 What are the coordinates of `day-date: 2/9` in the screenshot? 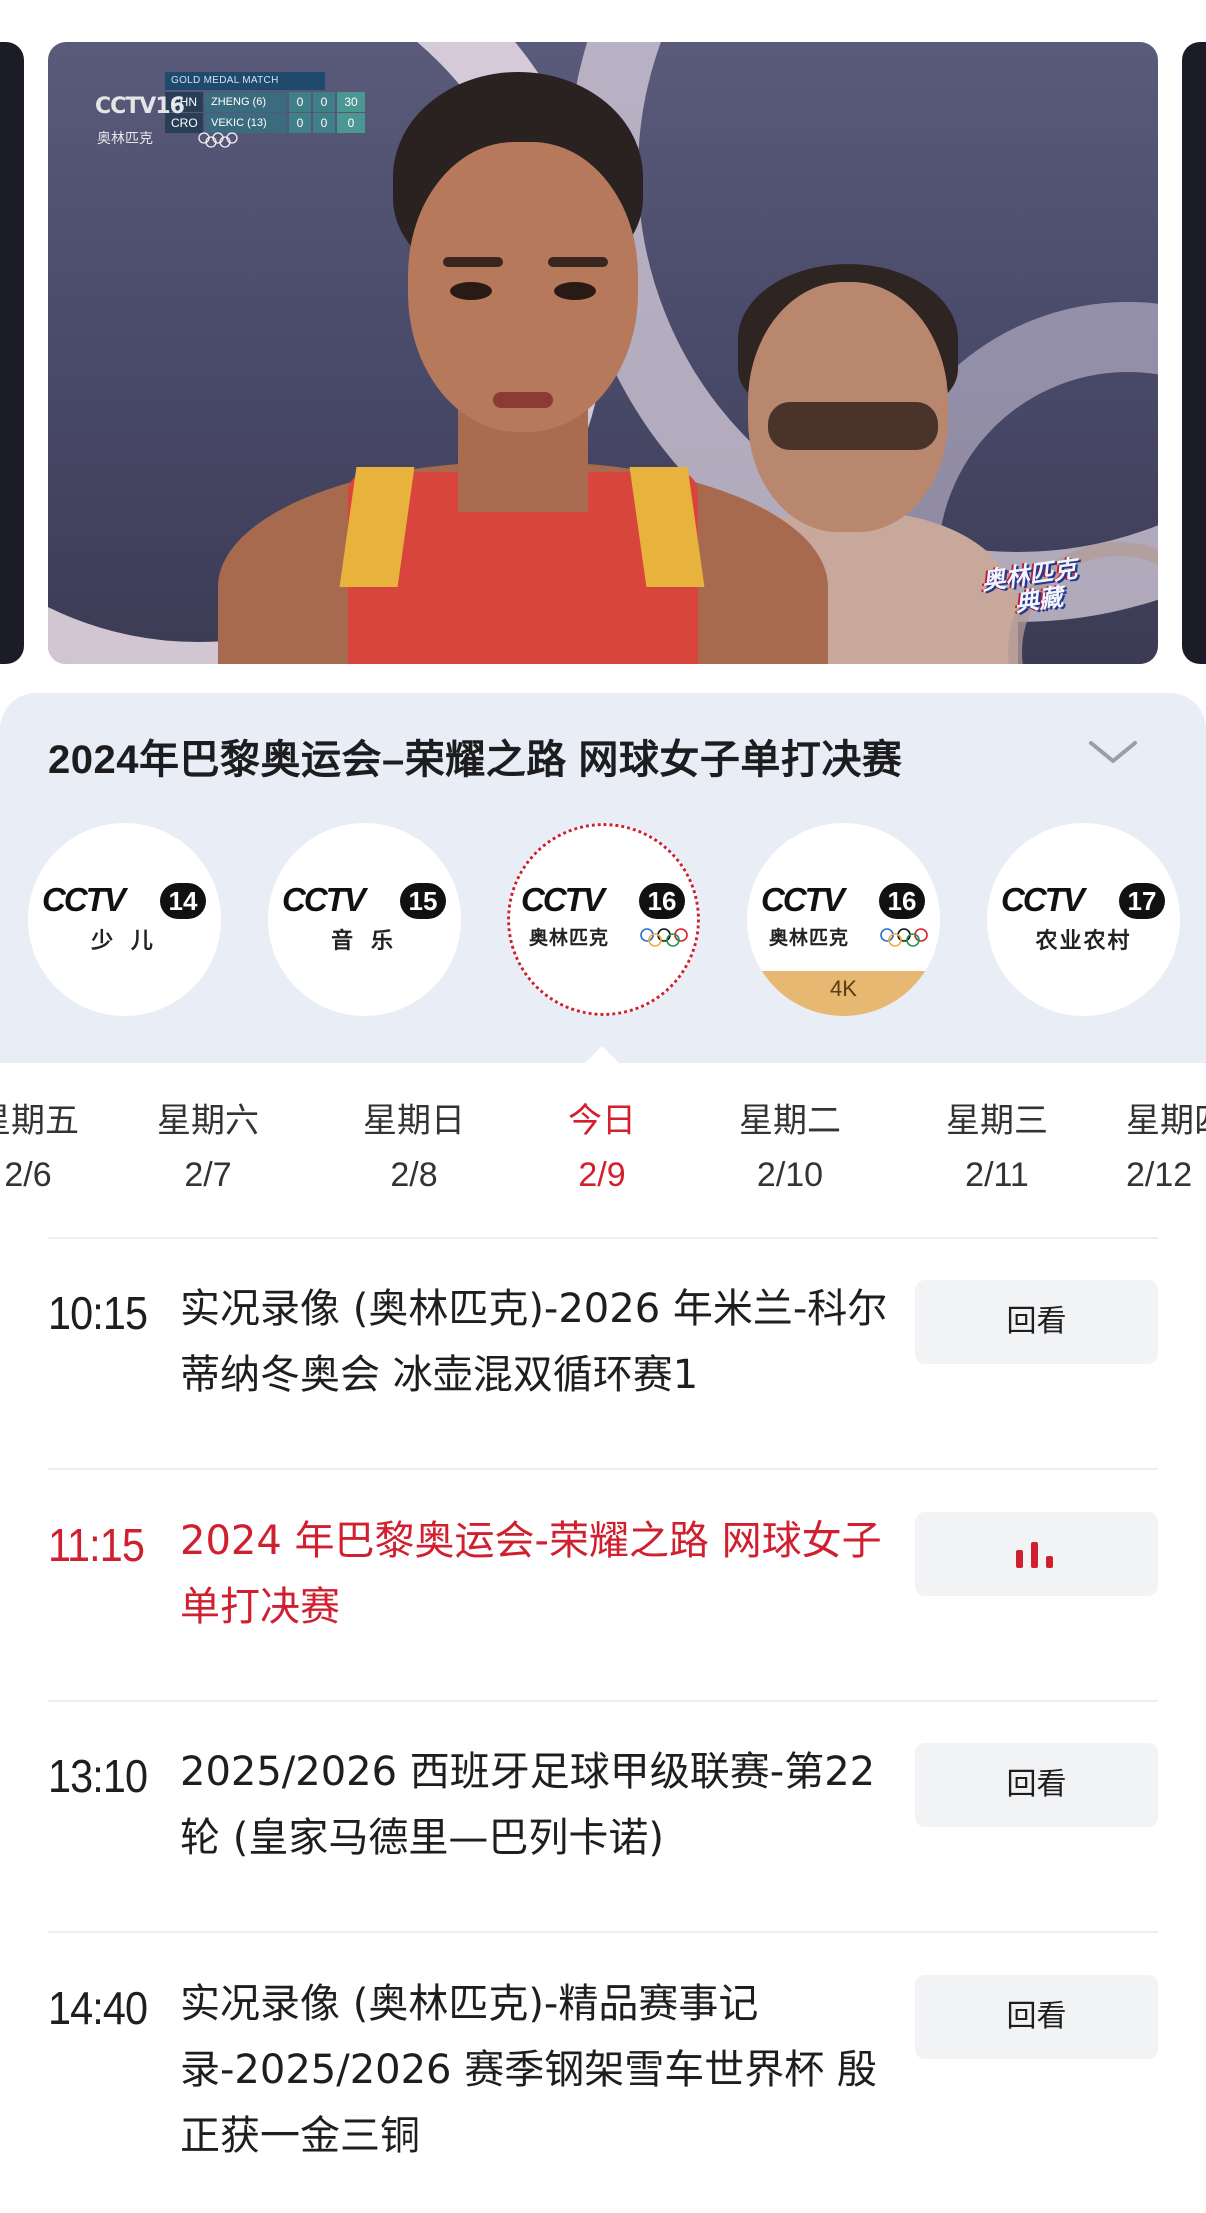 It's located at (602, 1175).